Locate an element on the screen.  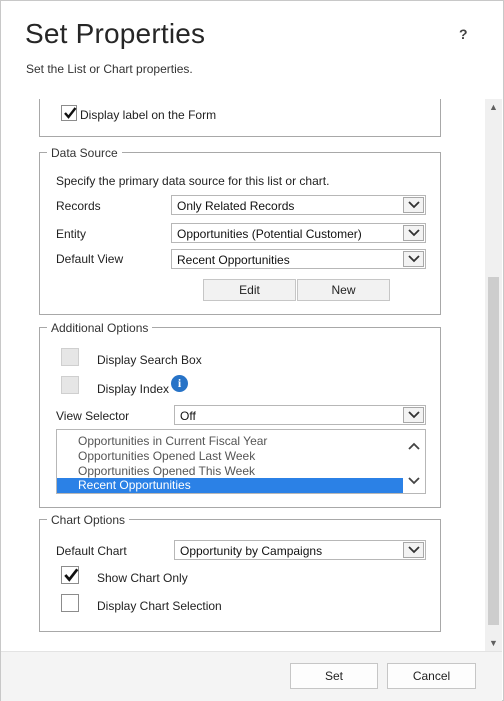
list-item: Opportunities Opened Last Week is located at coordinates (166, 456).